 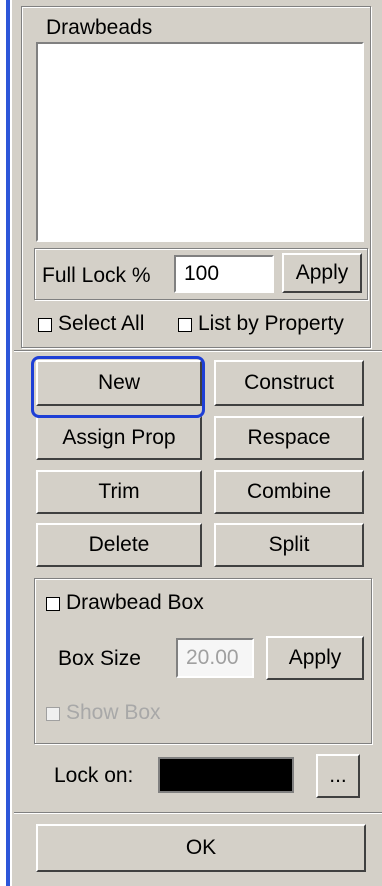 I want to click on respace-button: Respace, so click(x=289, y=438).